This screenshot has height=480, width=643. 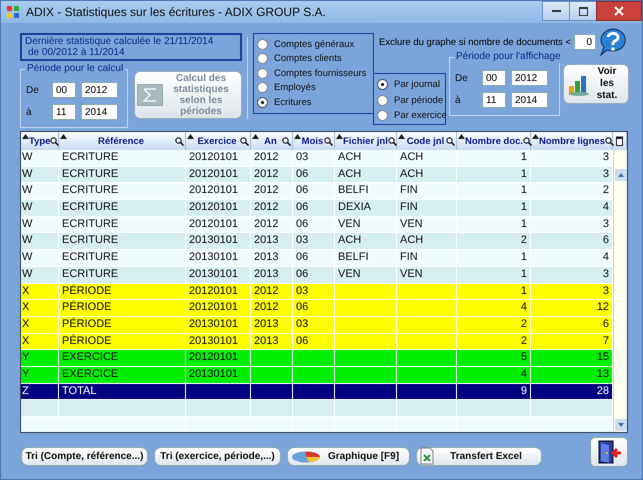 I want to click on help-icon, so click(x=613, y=42).